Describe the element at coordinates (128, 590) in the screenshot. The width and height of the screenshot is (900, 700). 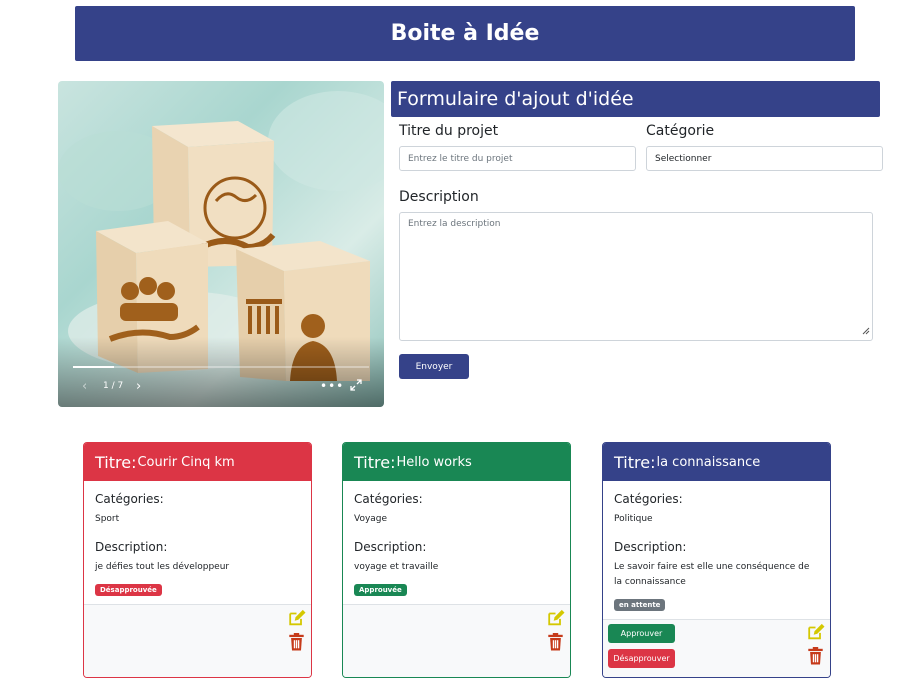
I see `status-badge: Désapprouvée` at that location.